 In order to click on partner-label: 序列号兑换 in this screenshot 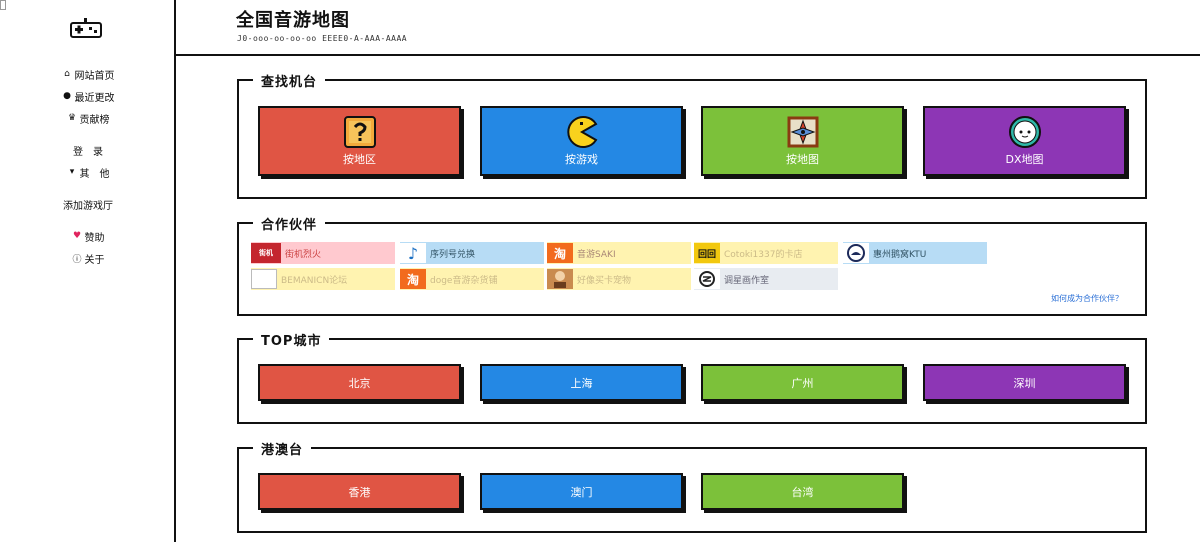, I will do `click(453, 254)`.